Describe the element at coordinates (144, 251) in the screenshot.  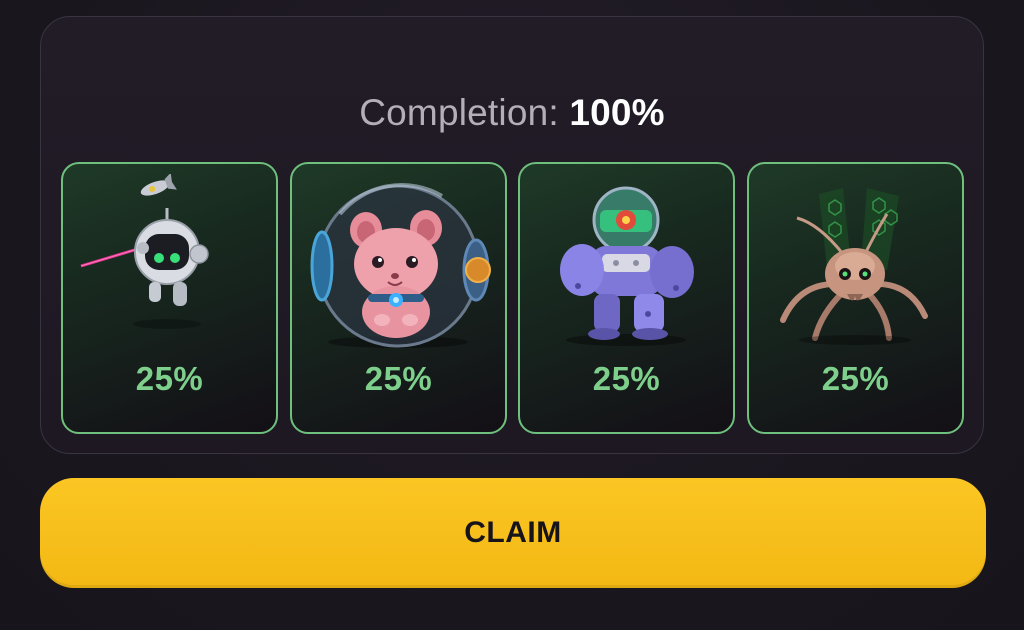
I see `robot-drone-icon` at that location.